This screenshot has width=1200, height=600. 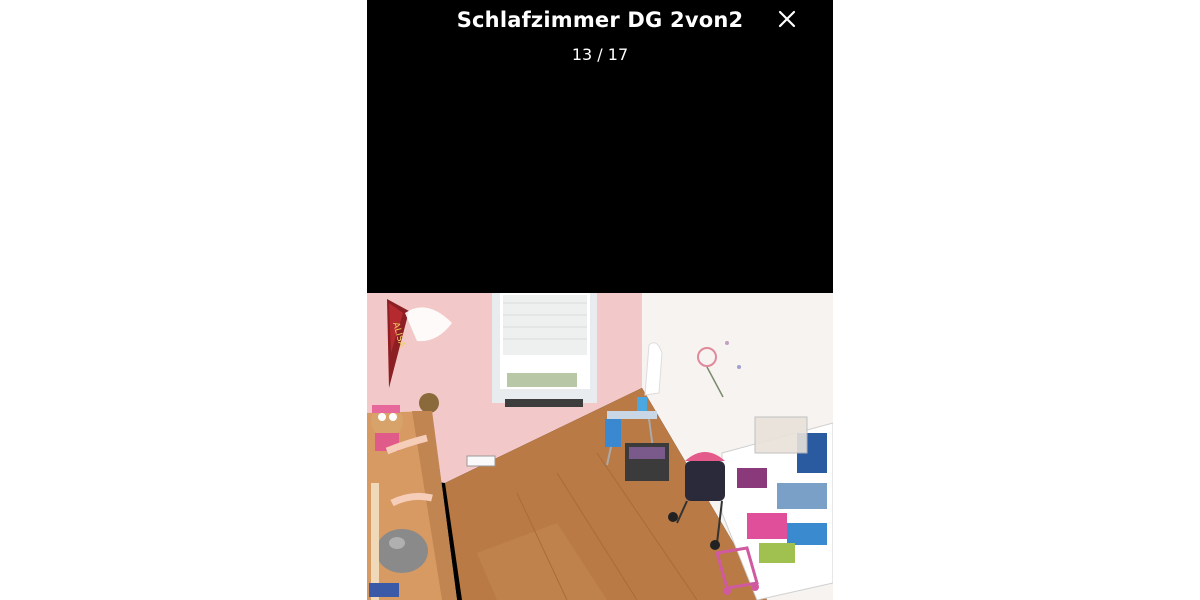 I want to click on close-button, so click(x=787, y=19).